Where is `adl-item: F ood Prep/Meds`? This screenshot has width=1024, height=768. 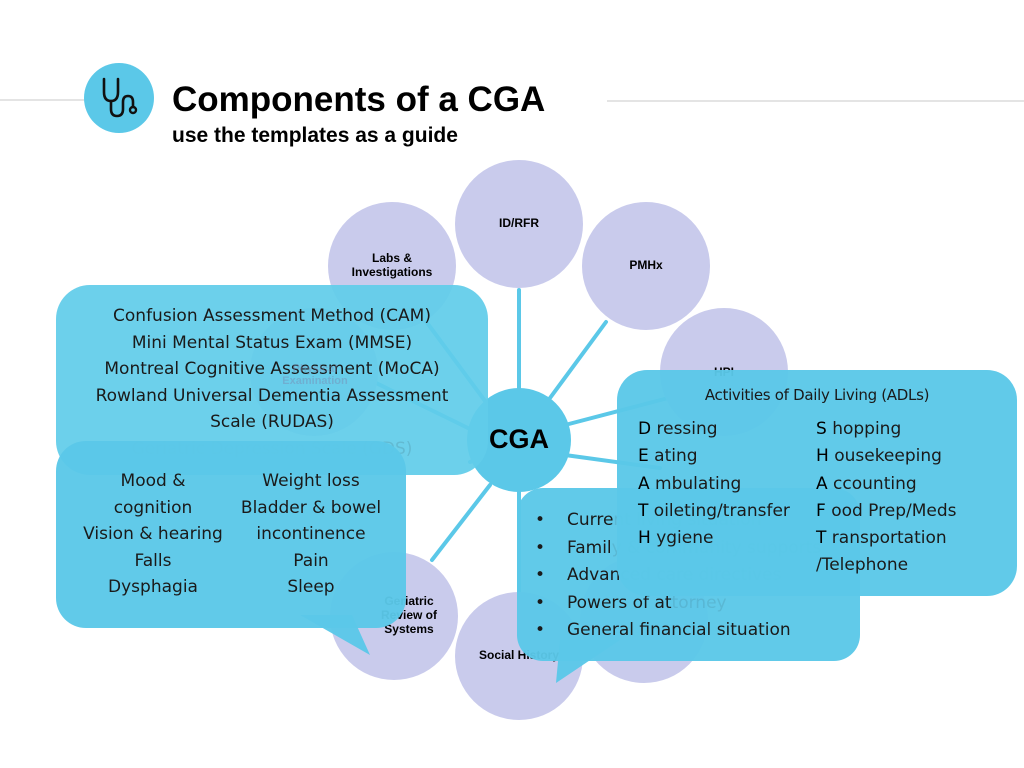 adl-item: F ood Prep/Meds is located at coordinates (886, 511).